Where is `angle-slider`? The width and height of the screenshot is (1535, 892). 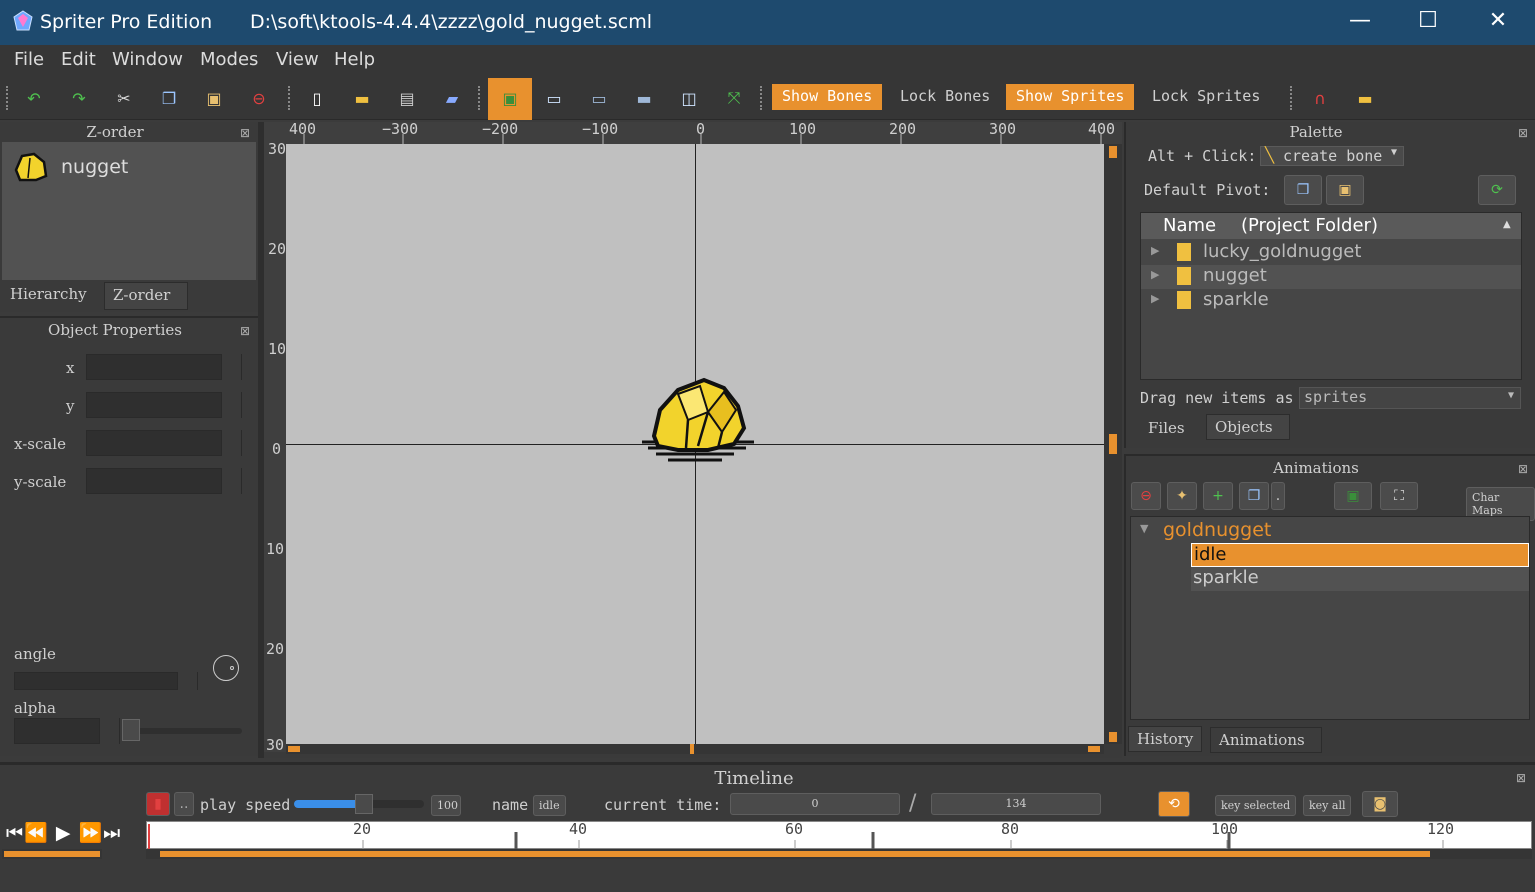 angle-slider is located at coordinates (106, 681).